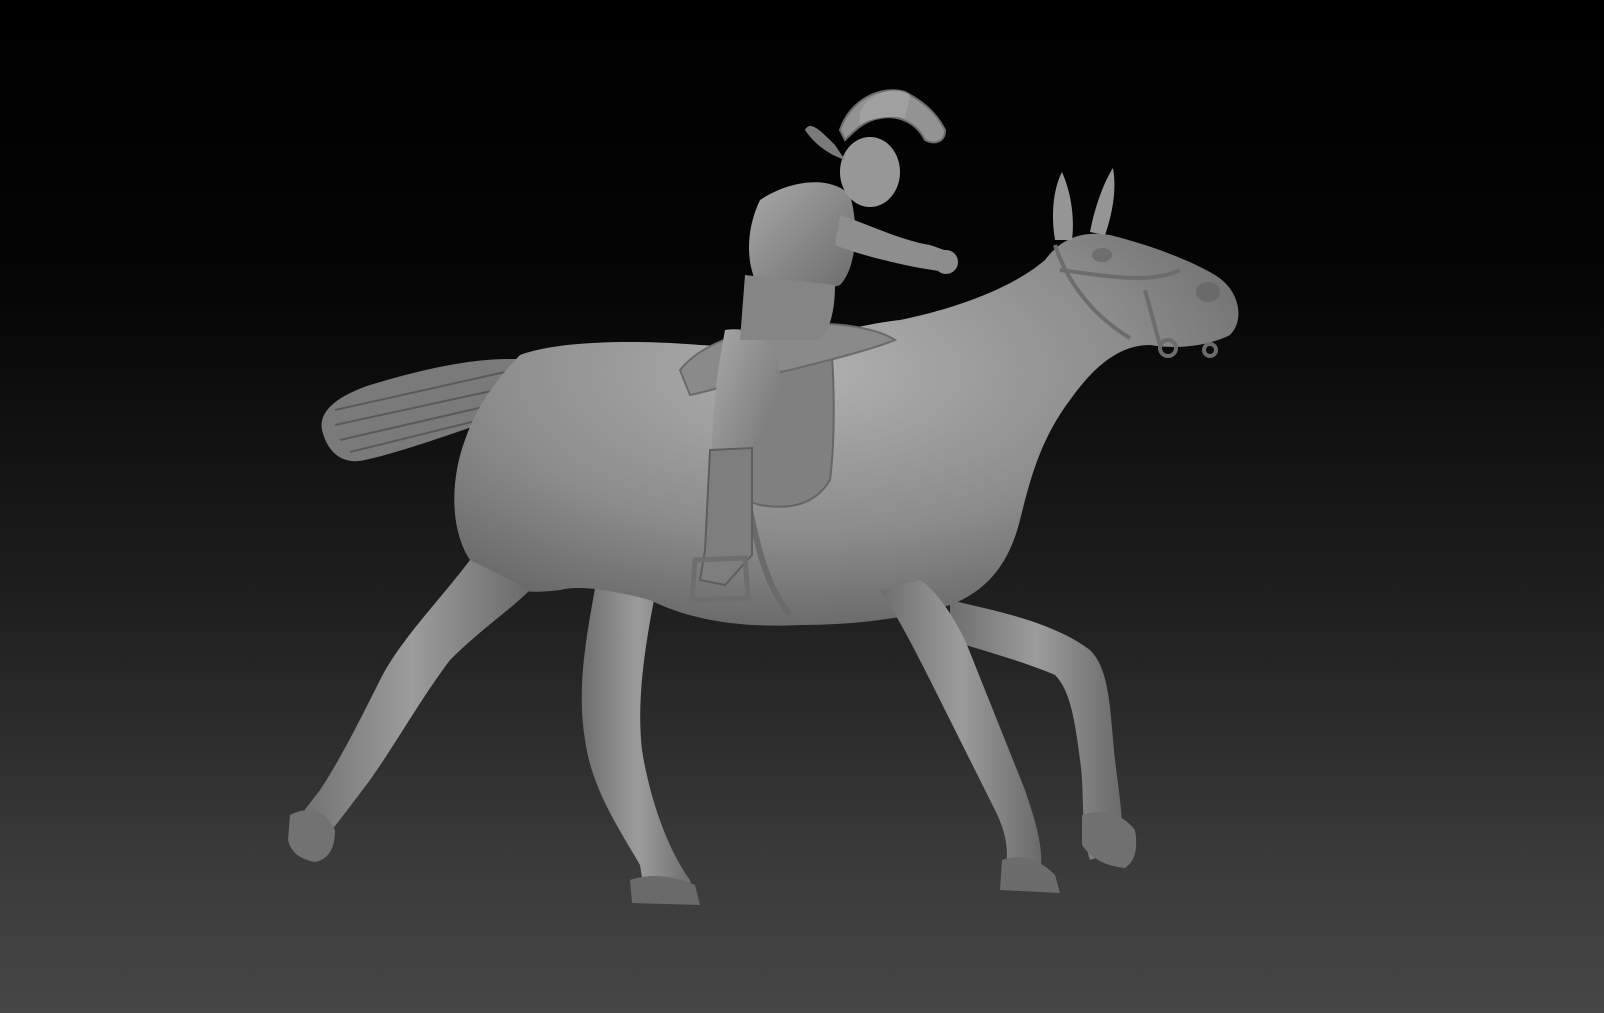  I want to click on horse-ears, so click(1083, 204).